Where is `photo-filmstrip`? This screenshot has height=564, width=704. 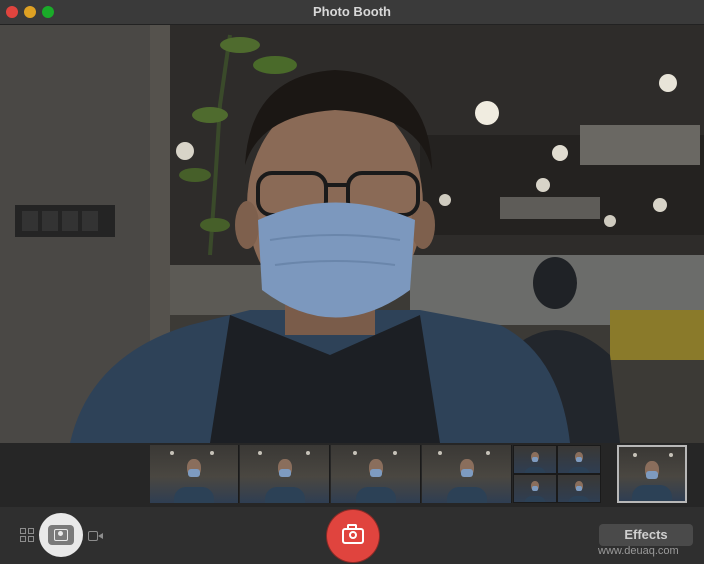 photo-filmstrip is located at coordinates (352, 475).